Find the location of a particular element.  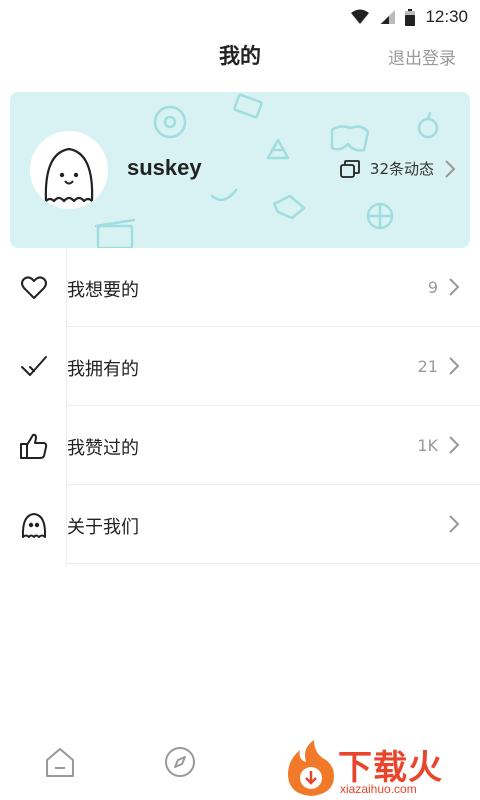

flame-logo-icon is located at coordinates (311, 768).